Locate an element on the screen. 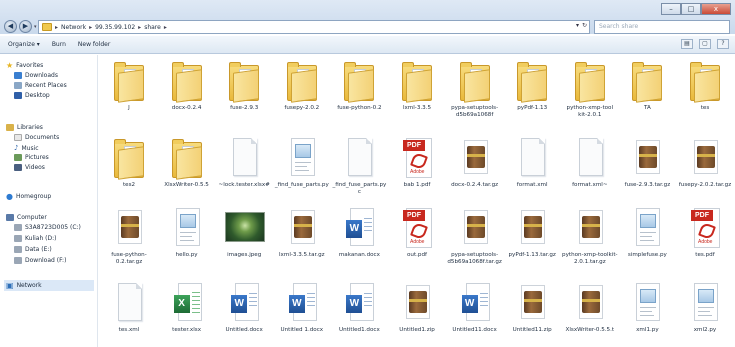  sidebar-item-documents: Documents is located at coordinates (36, 137).